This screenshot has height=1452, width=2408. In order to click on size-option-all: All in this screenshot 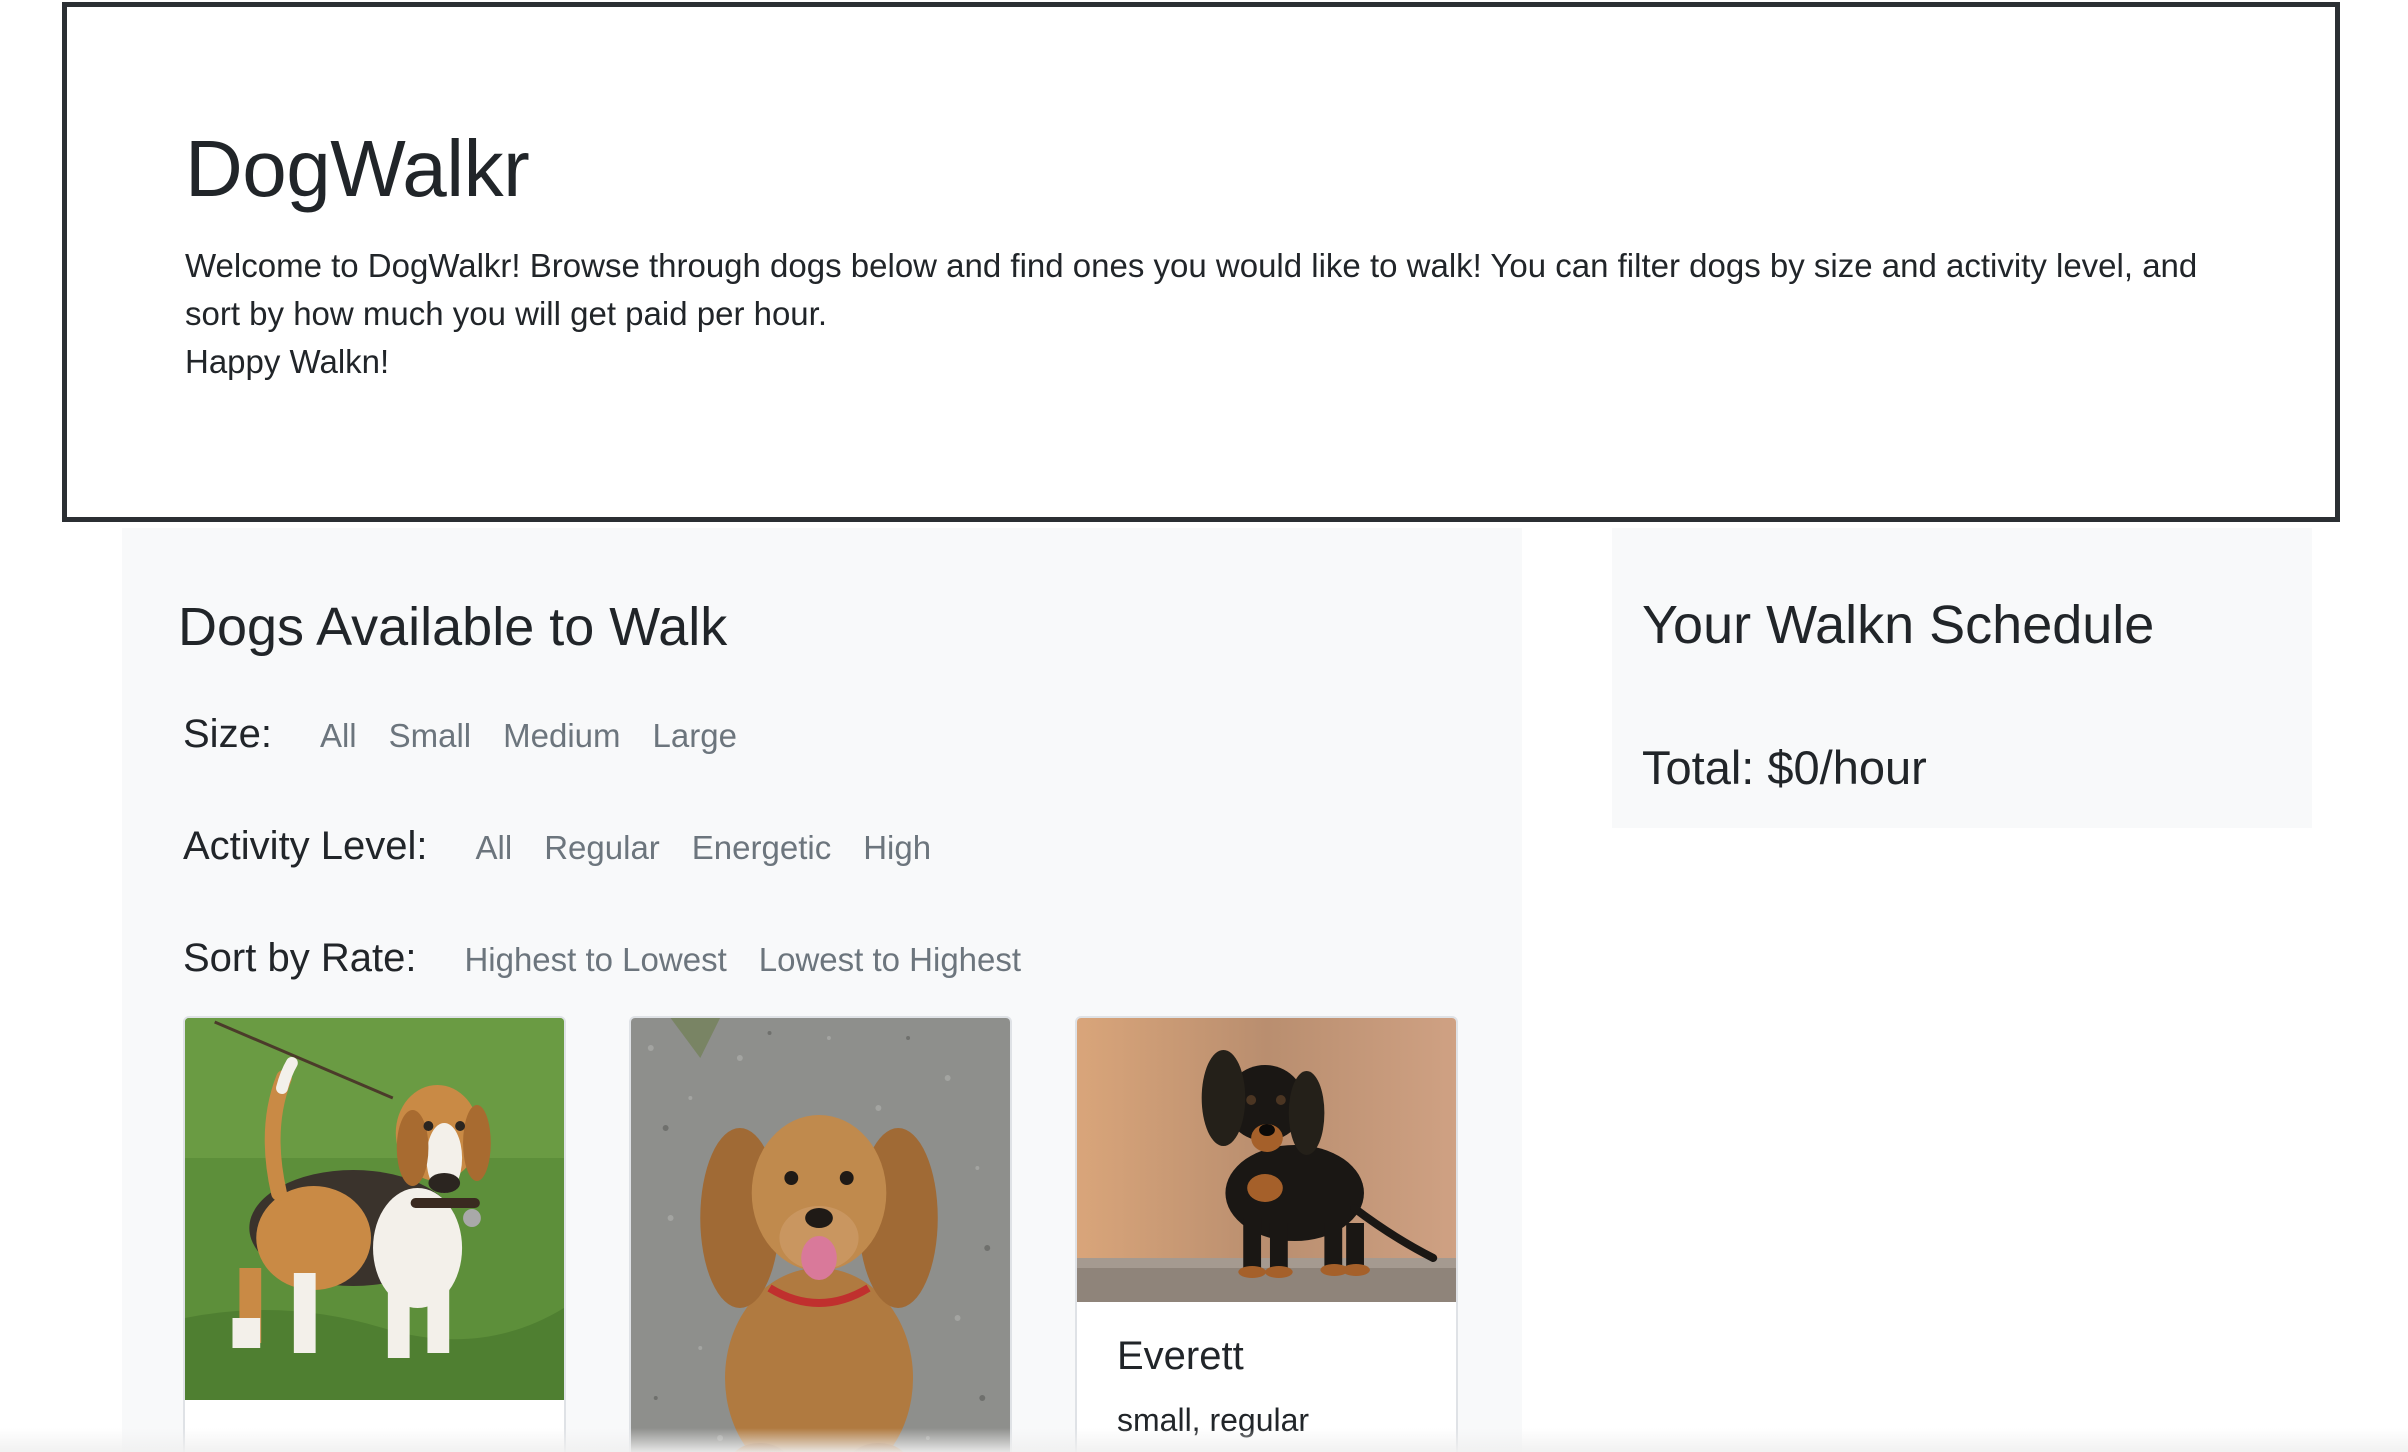, I will do `click(338, 736)`.